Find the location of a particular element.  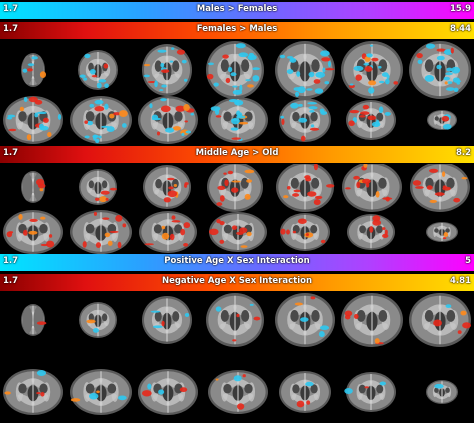

colorbar-title: Middle Age > Old is located at coordinates (237, 153).